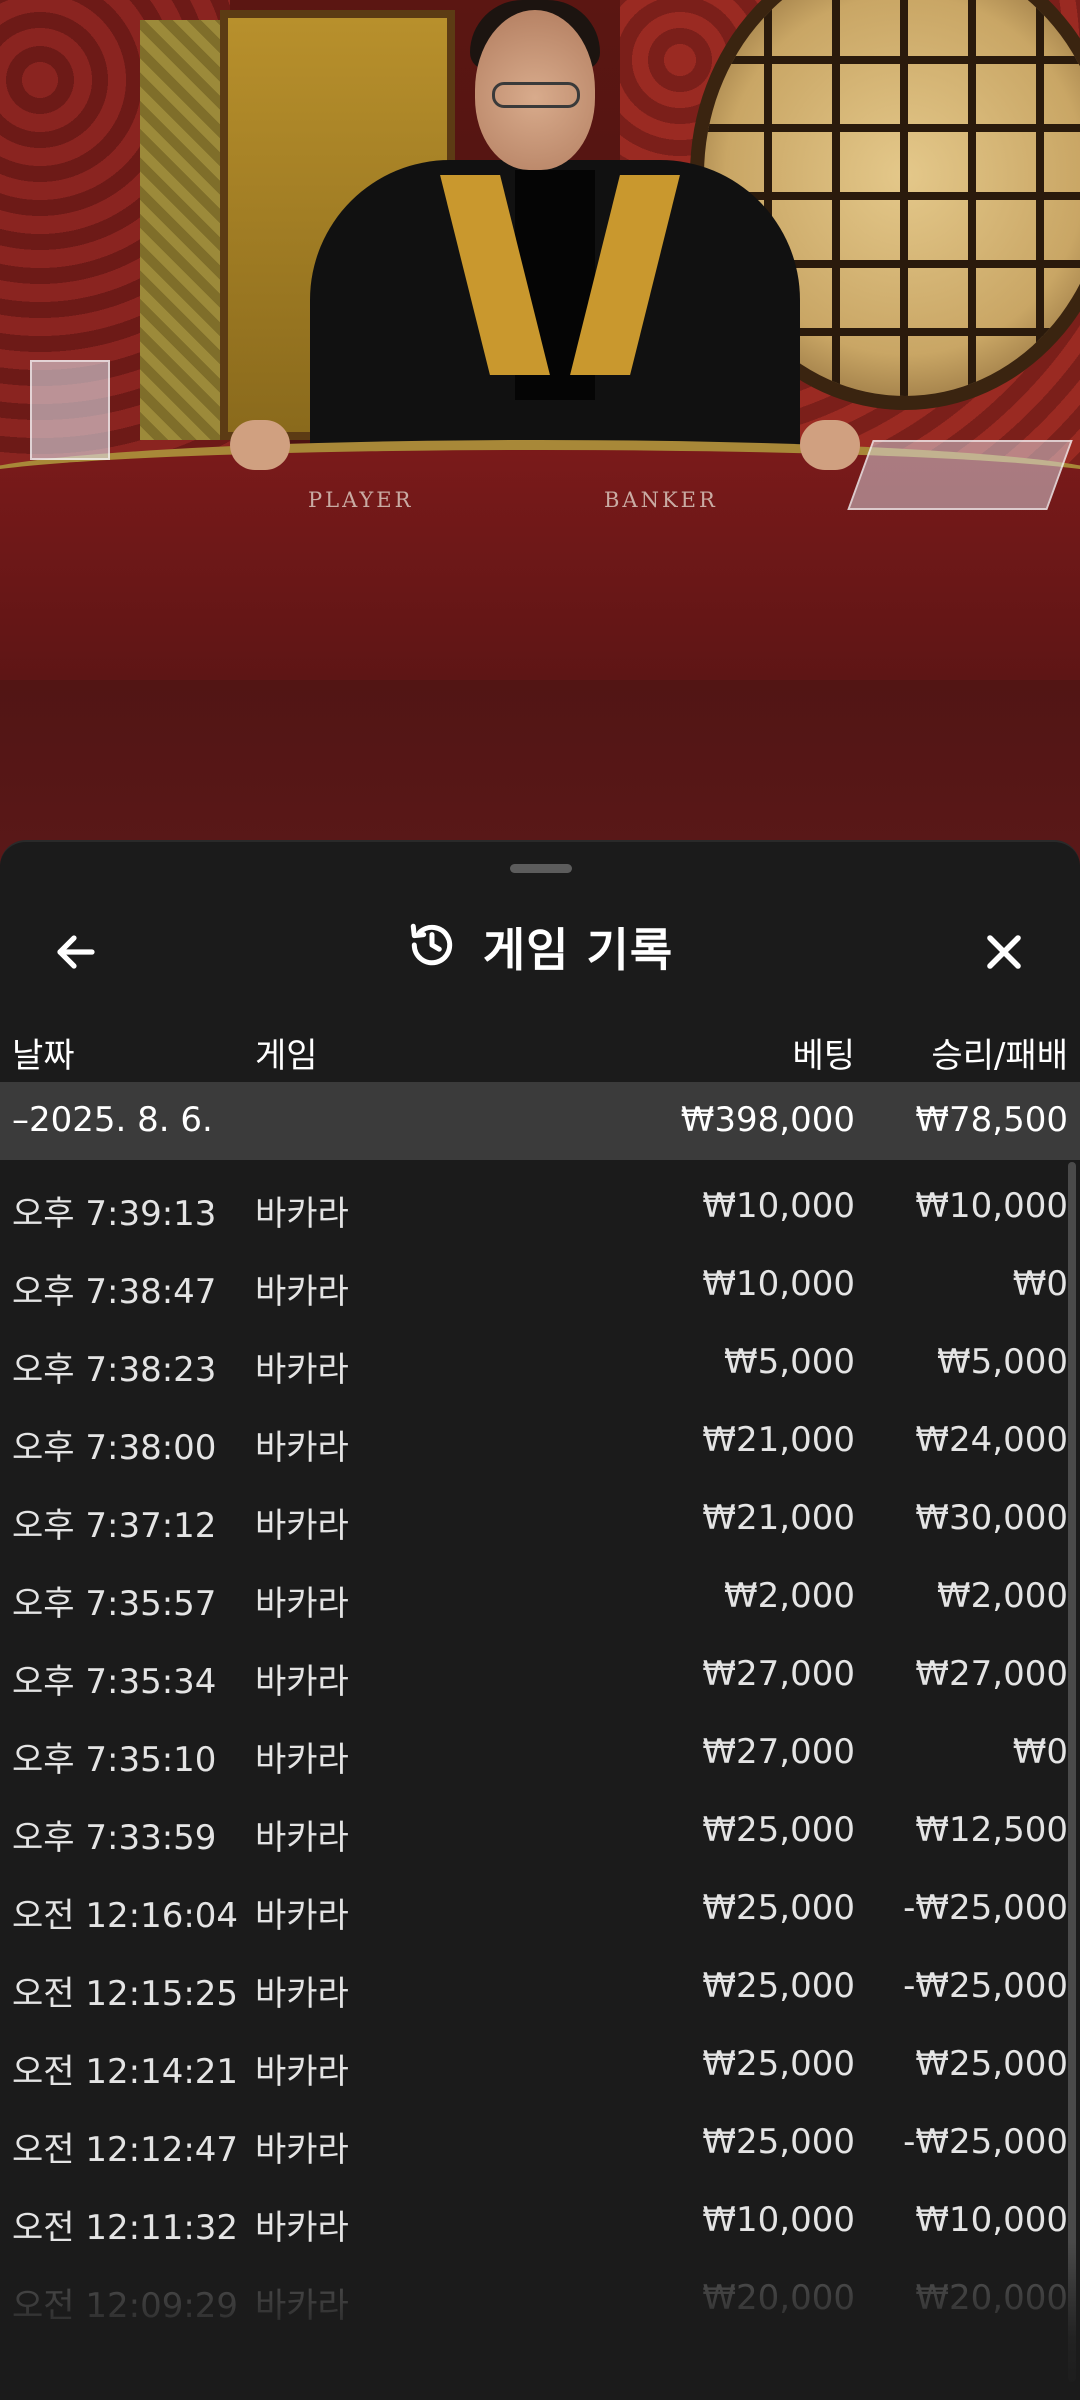  Describe the element at coordinates (540, 1361) in the screenshot. I see `table-row: 오후 7:38:23 바카라 ₩5,000 ₩5,000` at that location.